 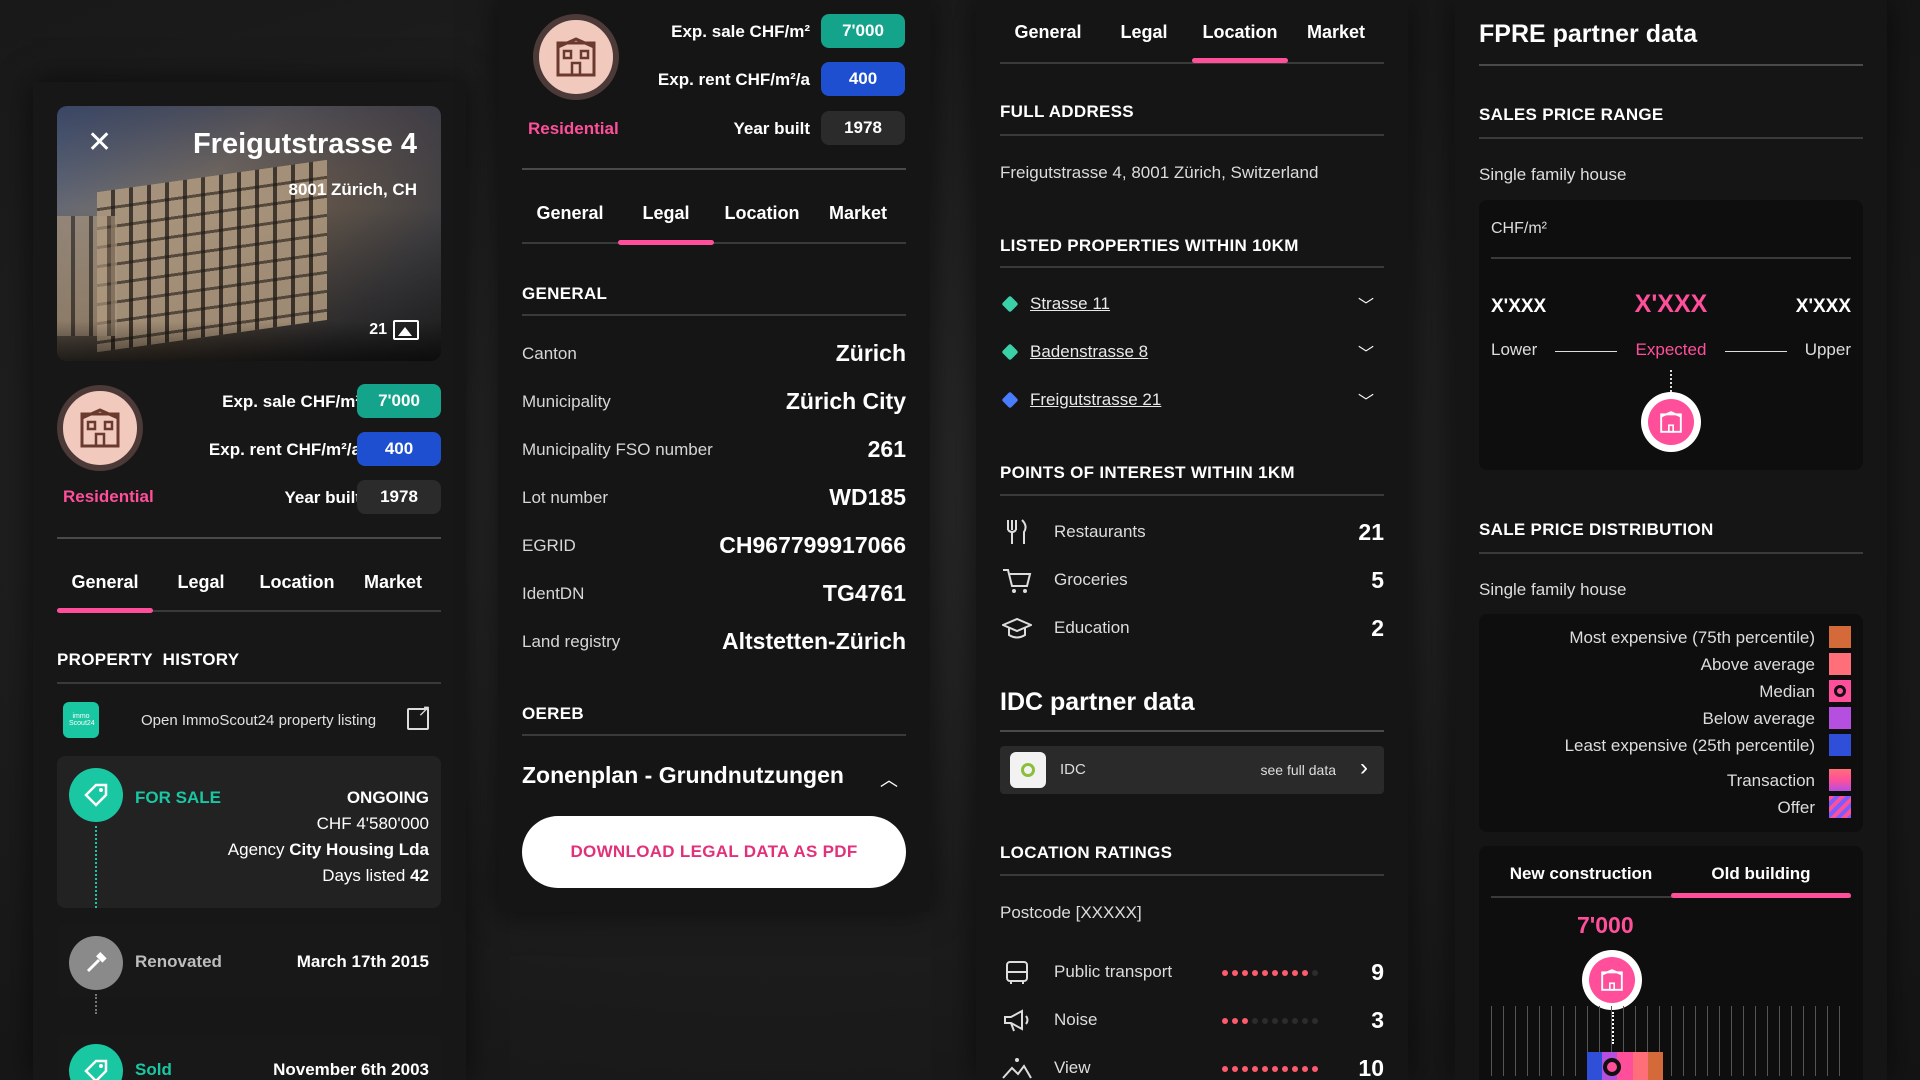 I want to click on gallery-icon, so click(x=406, y=330).